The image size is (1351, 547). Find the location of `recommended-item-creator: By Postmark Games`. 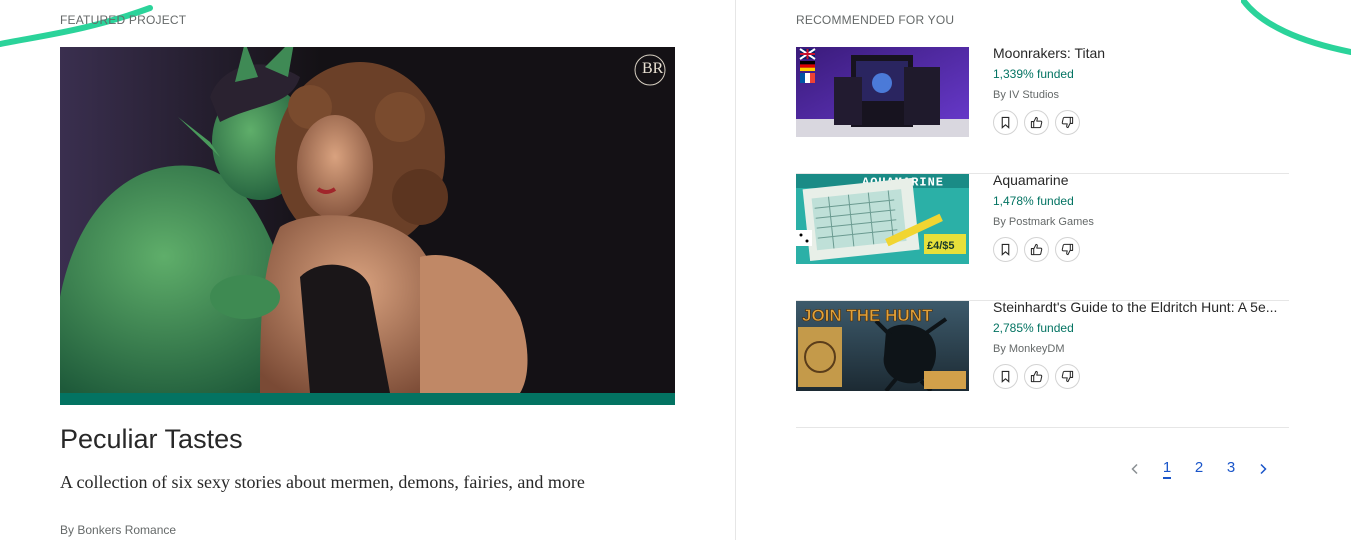

recommended-item-creator: By Postmark Games is located at coordinates (1141, 222).